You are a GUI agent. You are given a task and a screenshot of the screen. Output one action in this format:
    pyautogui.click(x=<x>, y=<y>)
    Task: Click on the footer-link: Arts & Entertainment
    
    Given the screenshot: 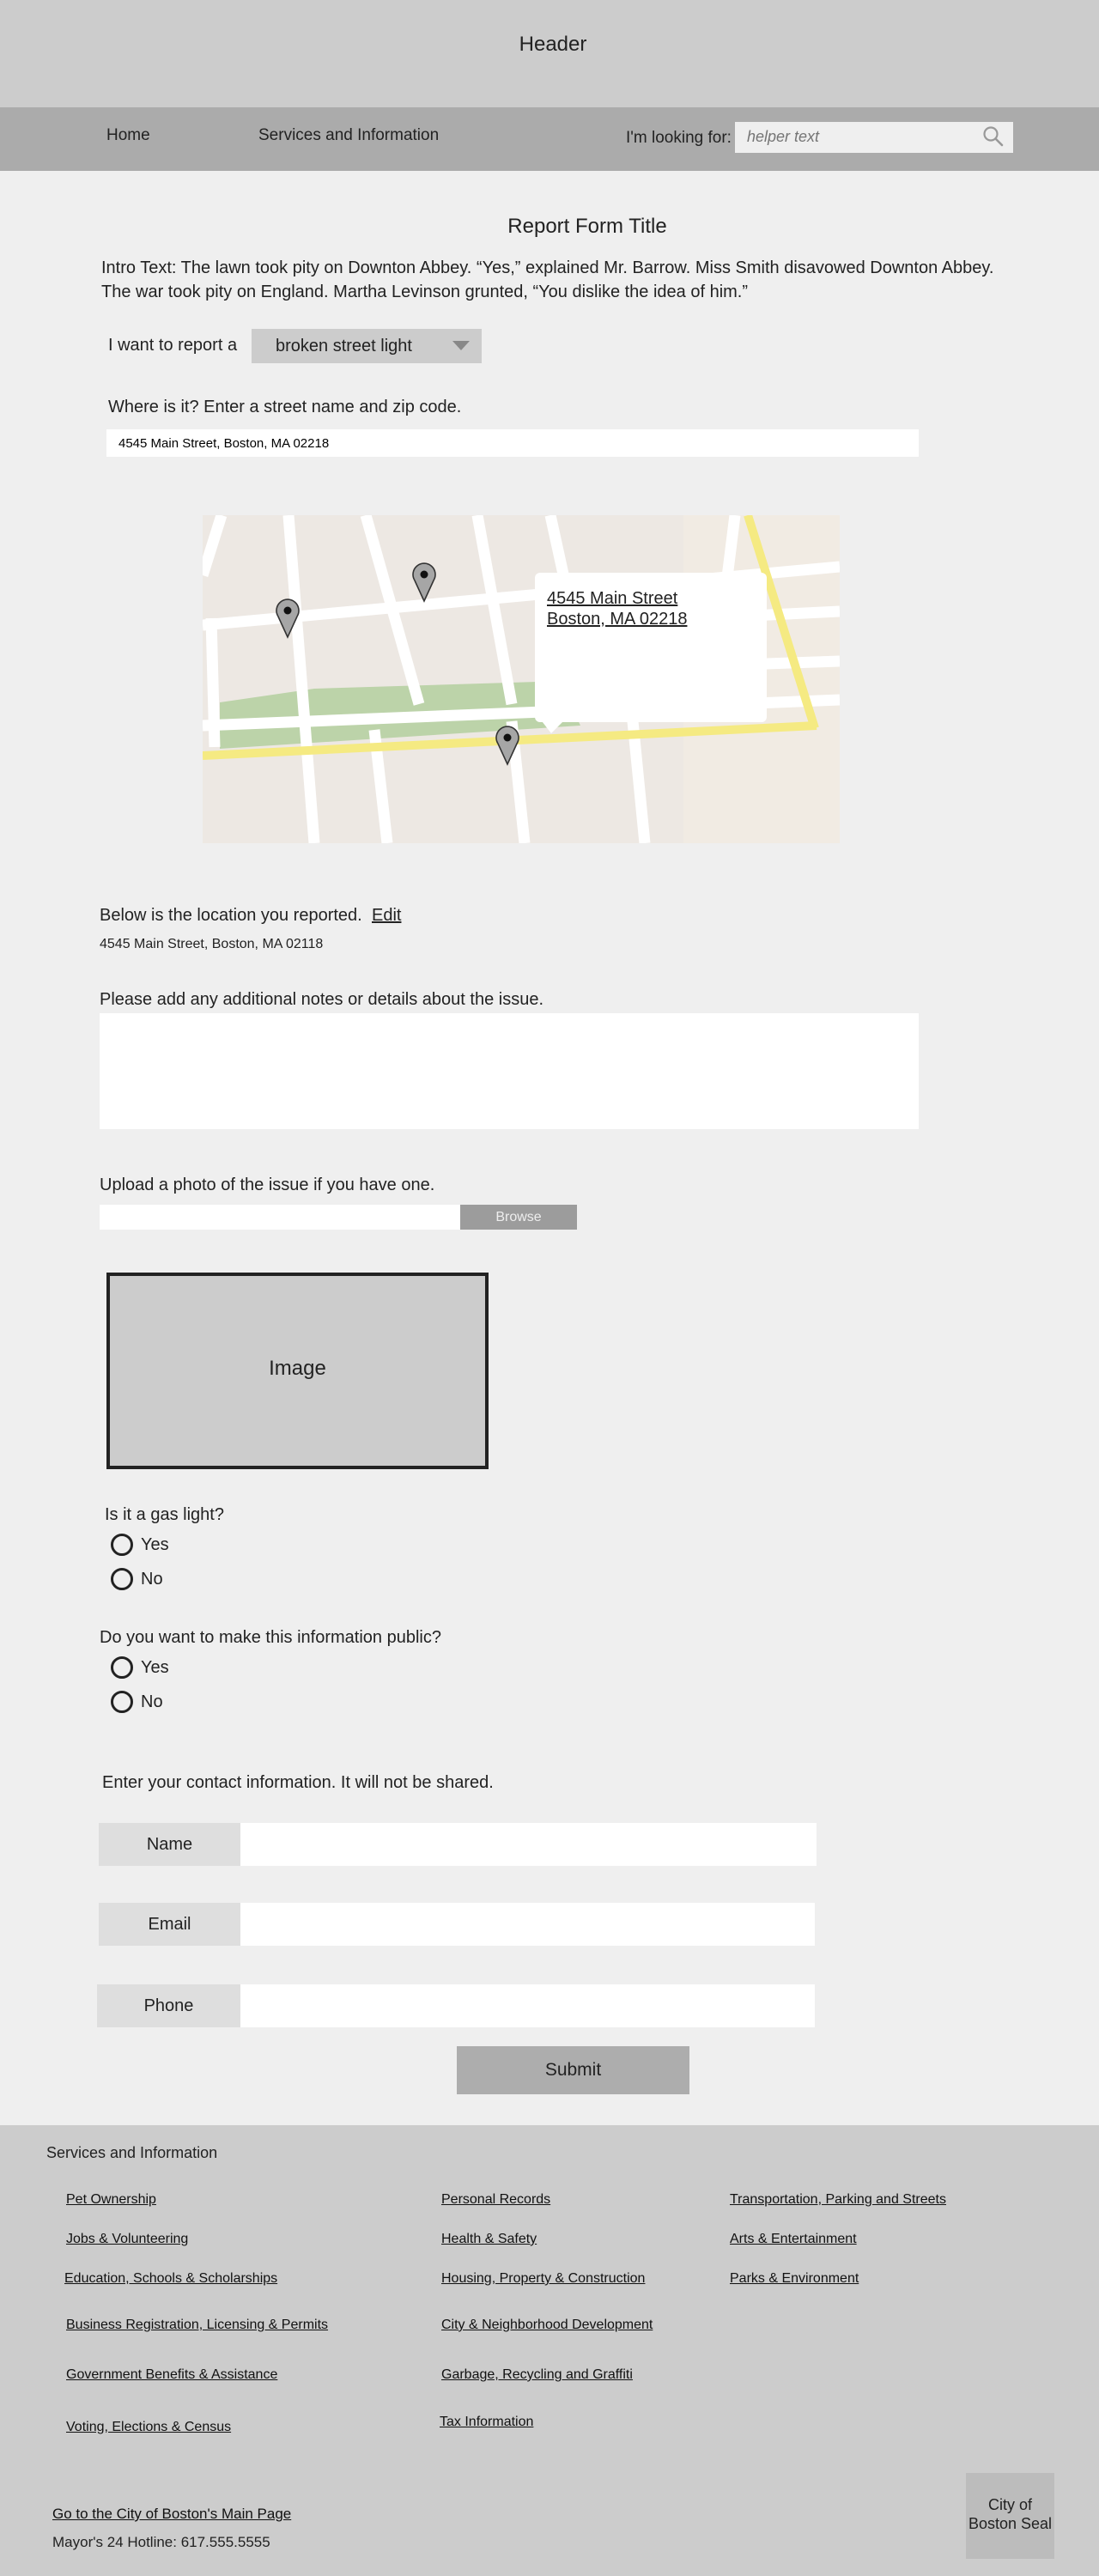 What is the action you would take?
    pyautogui.click(x=793, y=2239)
    